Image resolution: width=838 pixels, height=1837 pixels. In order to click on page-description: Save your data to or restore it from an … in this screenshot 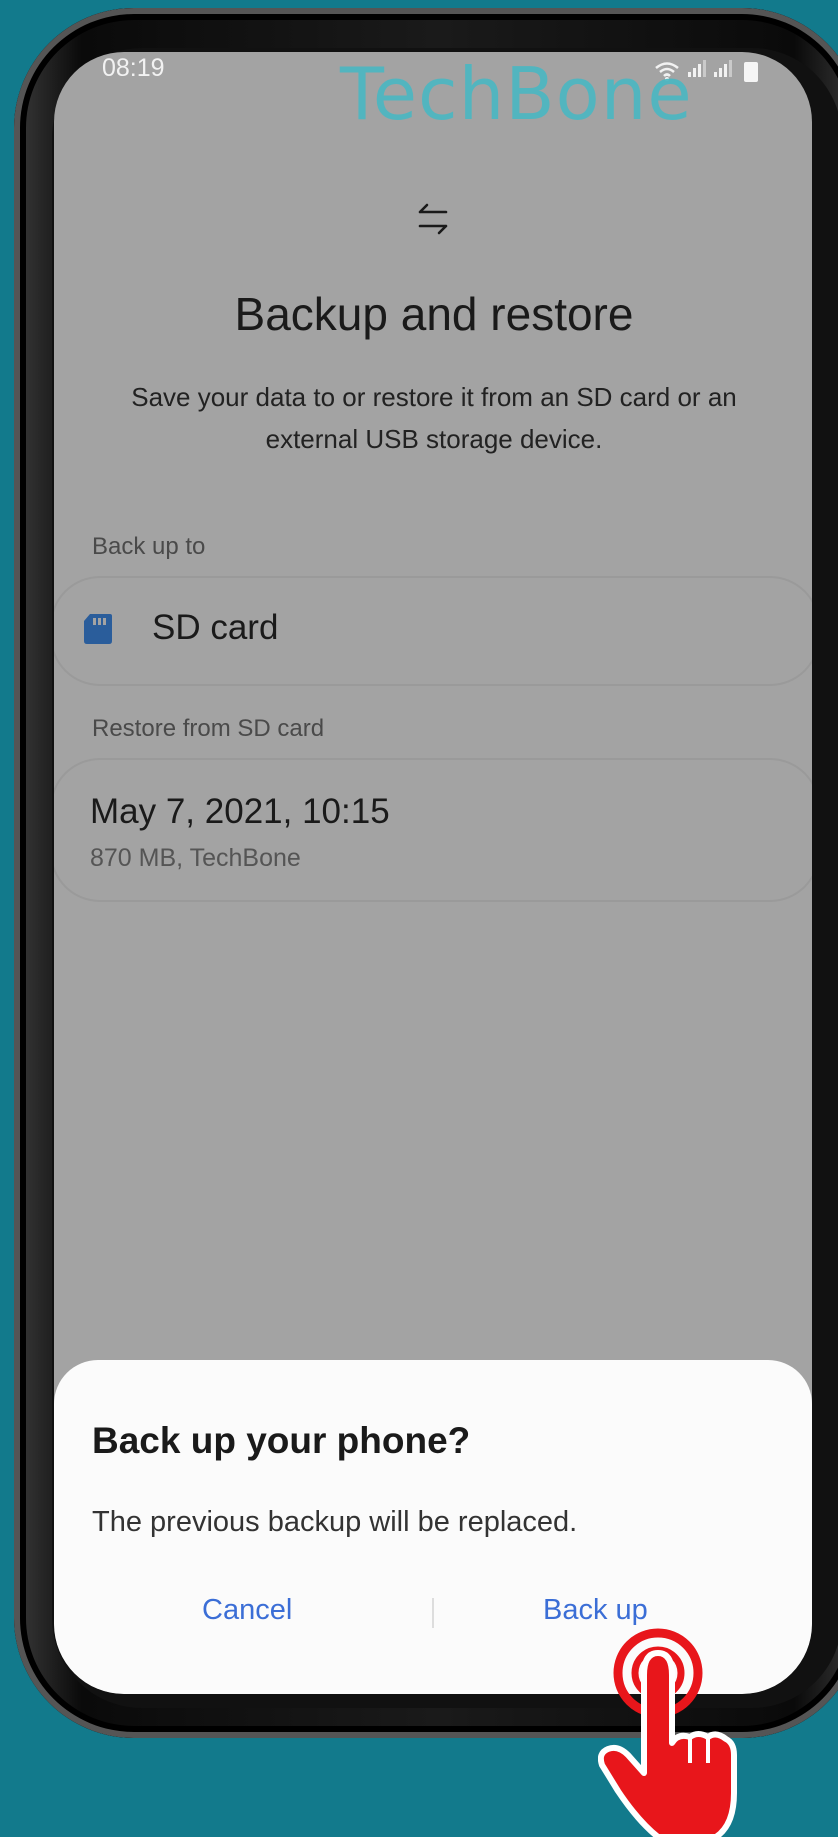, I will do `click(434, 418)`.